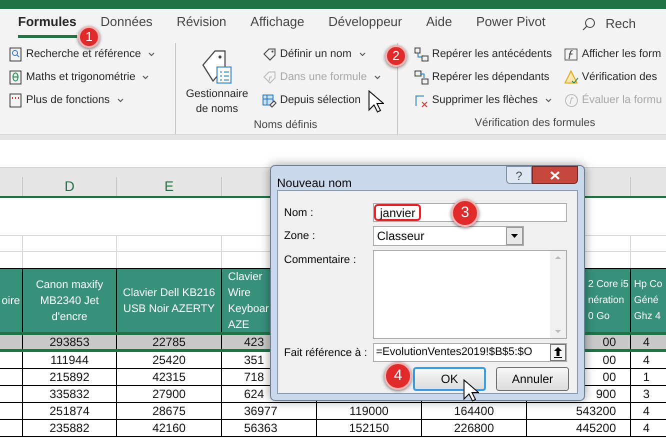  Describe the element at coordinates (474, 411) in the screenshot. I see `table-cell-text: 164400` at that location.